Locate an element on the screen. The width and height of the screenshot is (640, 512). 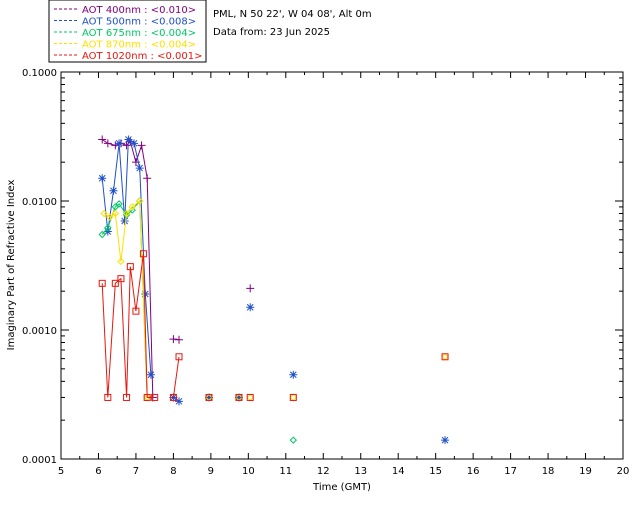
y-tick-label: 0.0010 is located at coordinates (39, 331).